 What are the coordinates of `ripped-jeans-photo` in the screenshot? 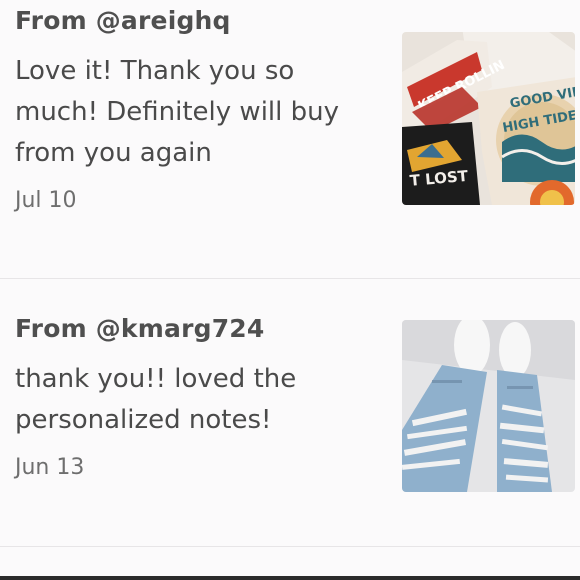 It's located at (488, 406).